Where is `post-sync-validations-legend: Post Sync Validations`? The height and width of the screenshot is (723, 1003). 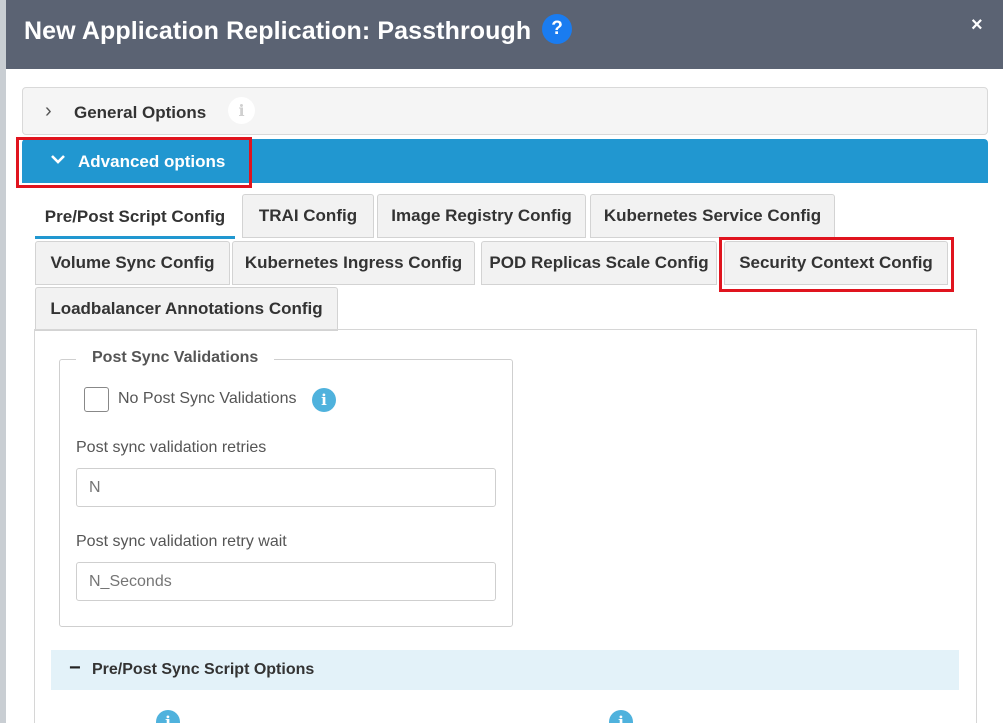
post-sync-validations-legend: Post Sync Validations is located at coordinates (175, 358).